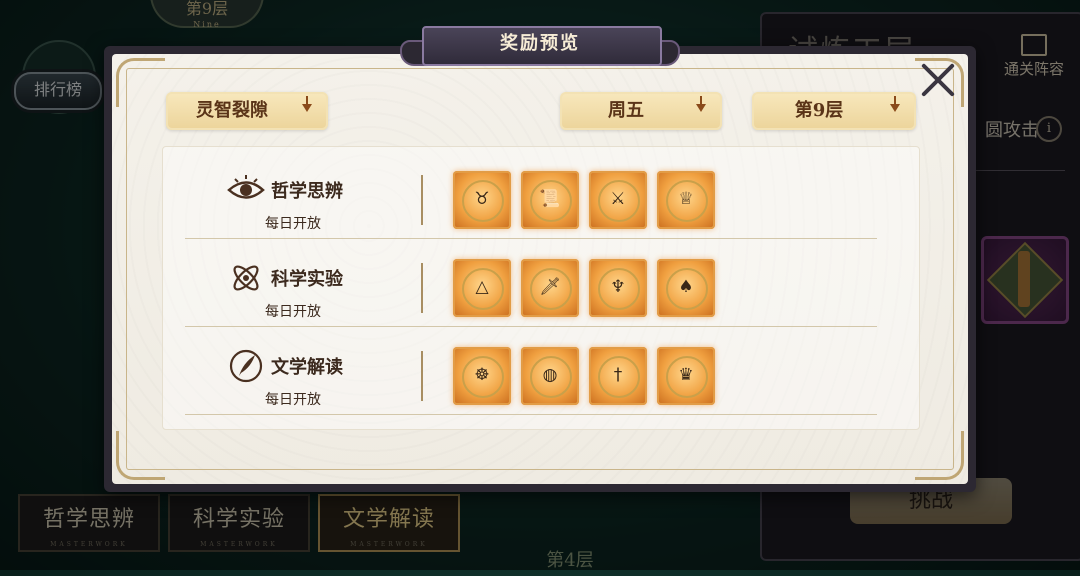  Describe the element at coordinates (938, 80) in the screenshot. I see `close-icon` at that location.